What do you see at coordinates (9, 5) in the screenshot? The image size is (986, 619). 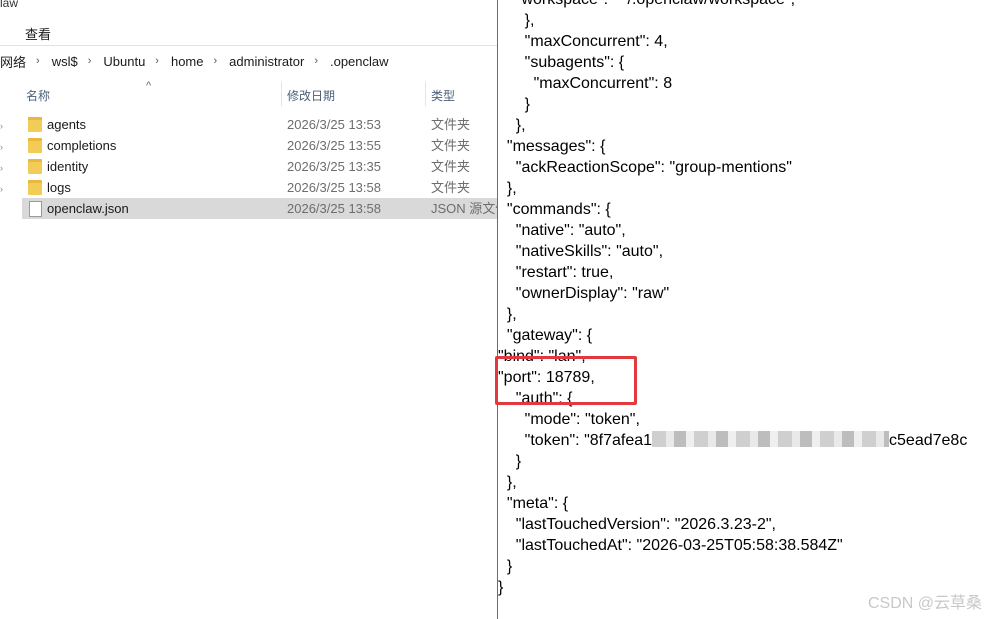 I see `window-title: law` at bounding box center [9, 5].